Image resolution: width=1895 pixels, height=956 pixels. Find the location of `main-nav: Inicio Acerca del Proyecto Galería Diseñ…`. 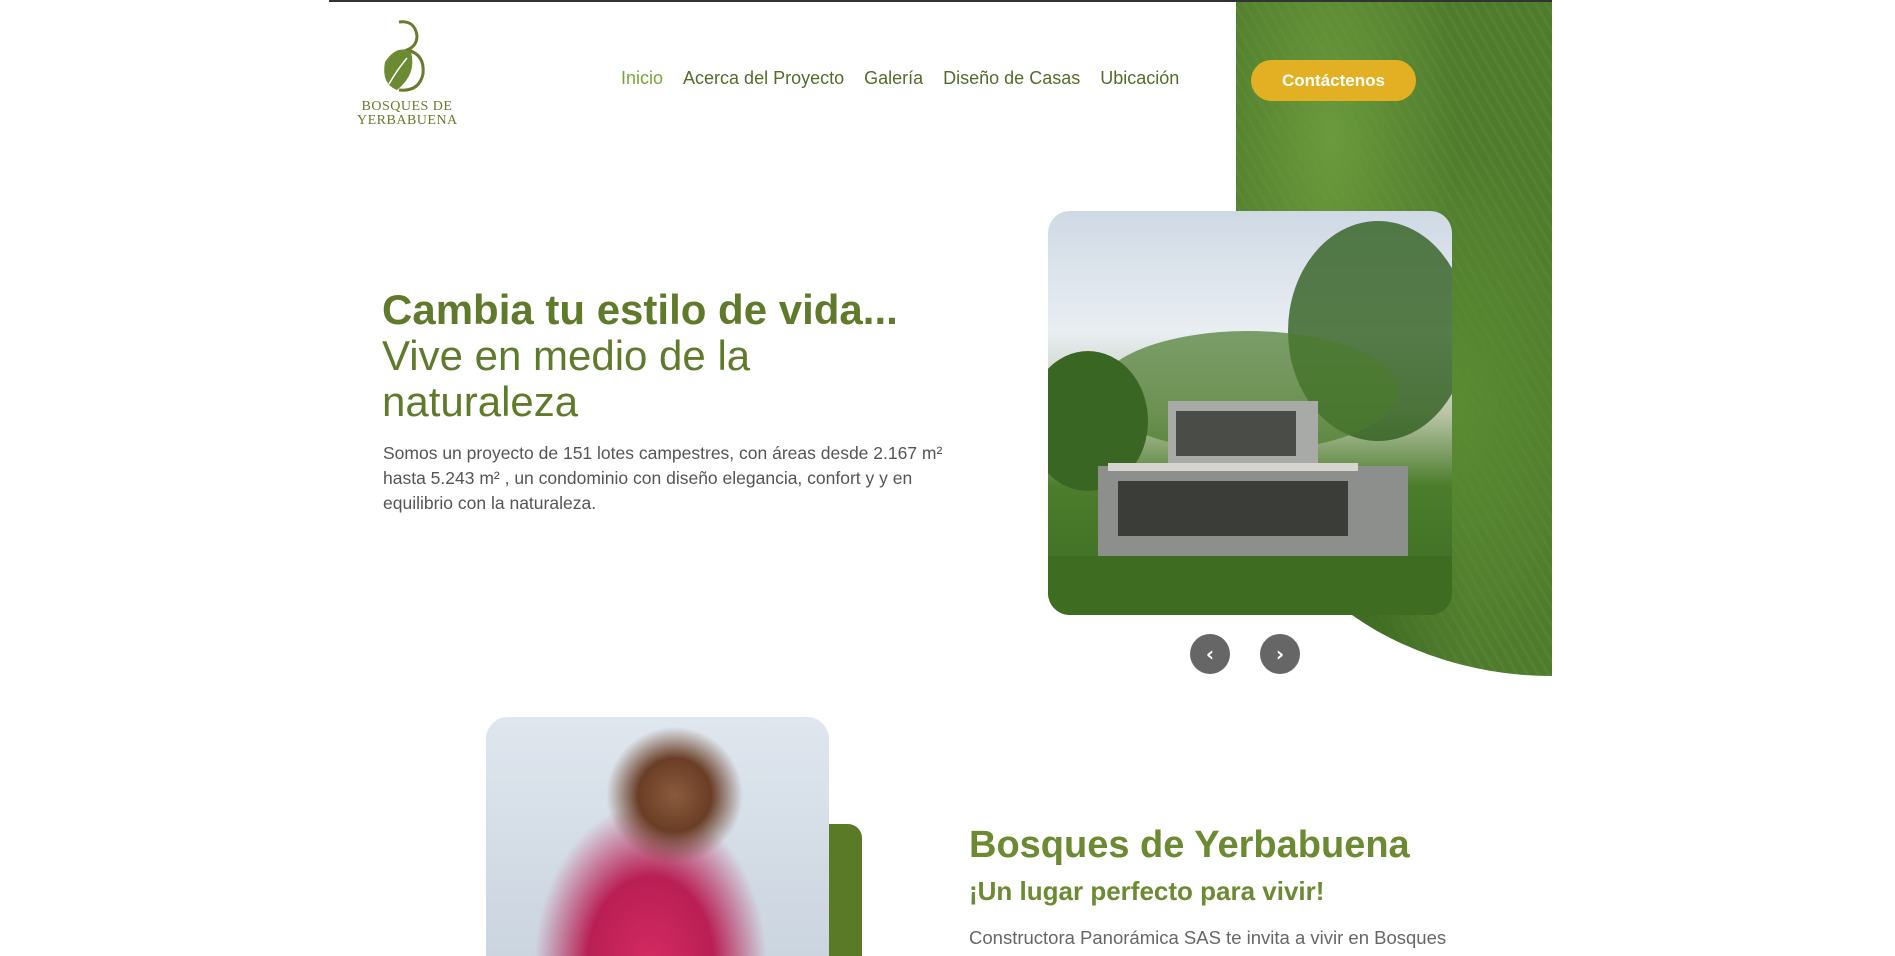

main-nav: Inicio Acerca del Proyecto Galería Diseñ… is located at coordinates (900, 78).